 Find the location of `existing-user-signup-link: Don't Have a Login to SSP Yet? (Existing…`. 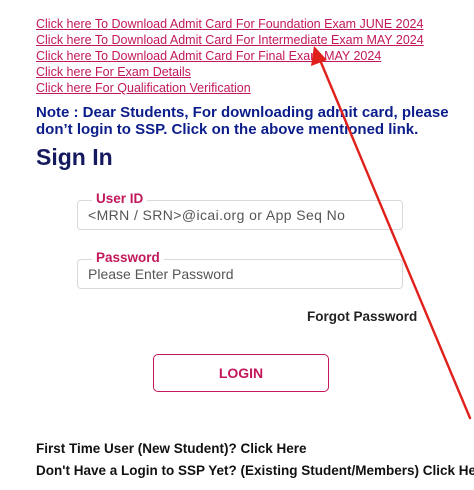

existing-user-signup-link: Don't Have a Login to SSP Yet? (Existing… is located at coordinates (255, 470).